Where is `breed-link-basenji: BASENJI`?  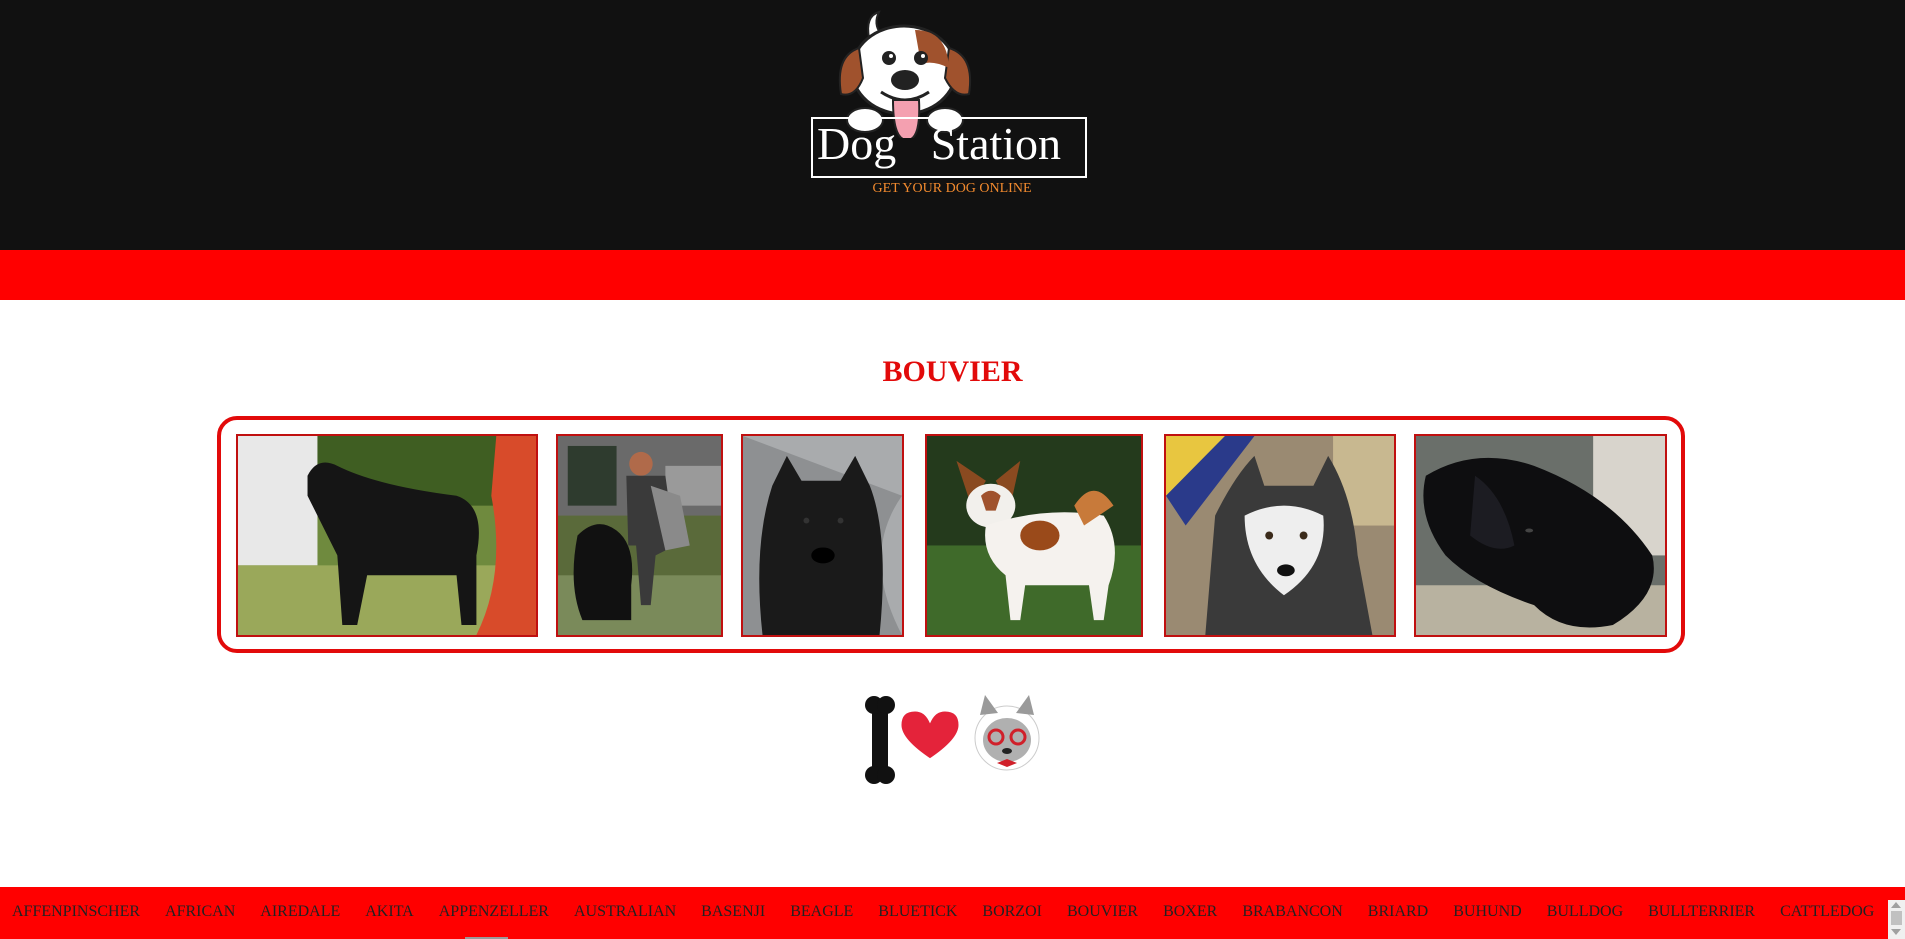
breed-link-basenji: BASENJI is located at coordinates (733, 912).